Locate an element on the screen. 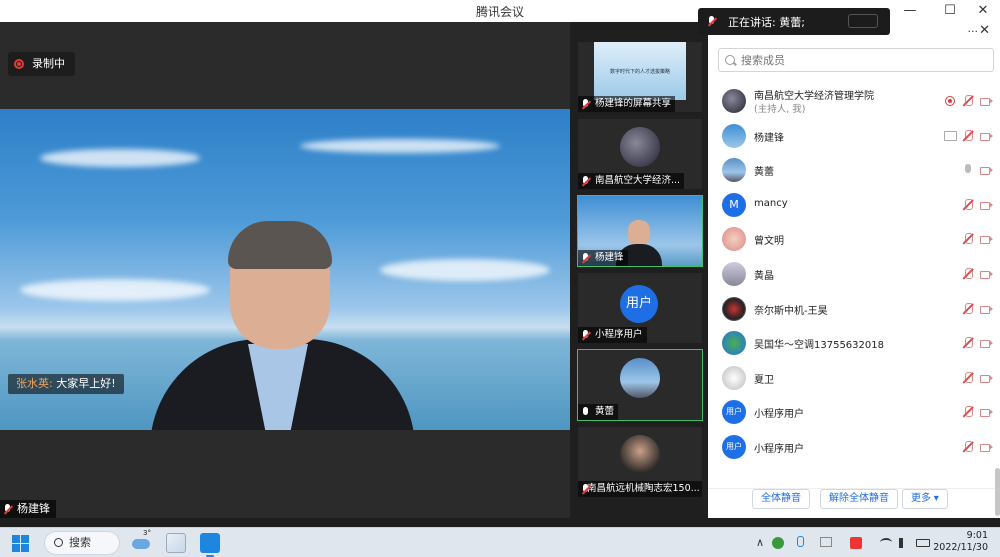  thumbnail-name: 黄蕾 is located at coordinates (605, 411).